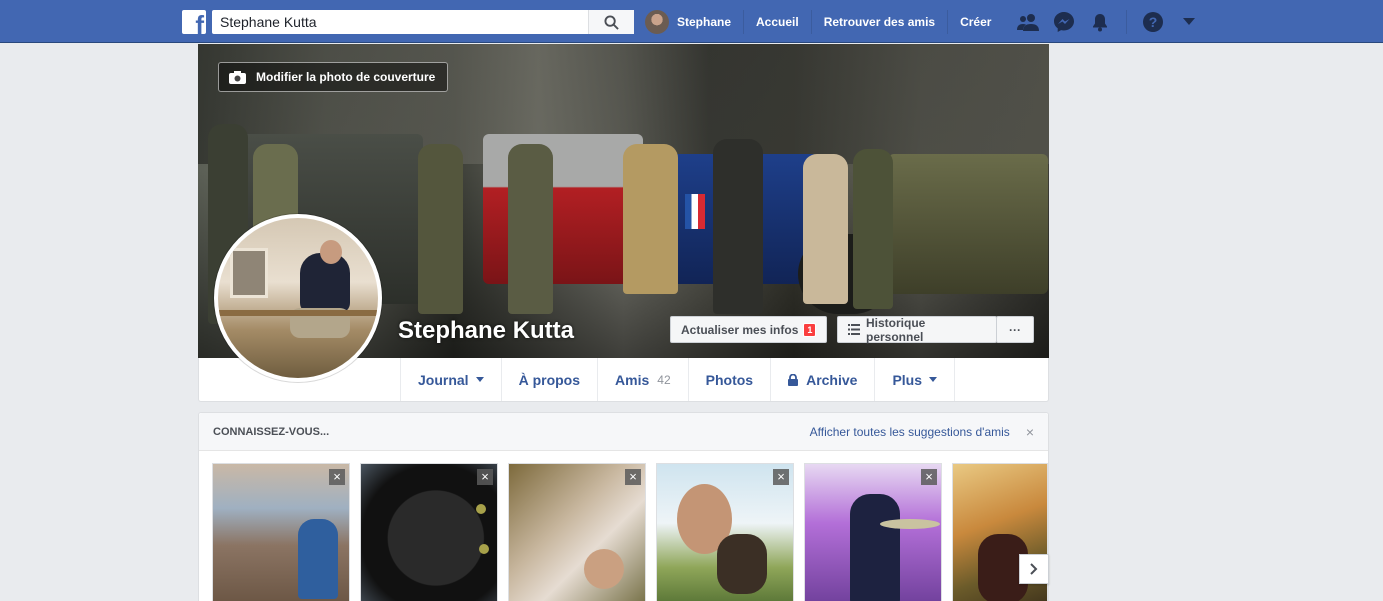 This screenshot has height=601, width=1383. Describe the element at coordinates (664, 379) in the screenshot. I see `friends-count: 42` at that location.